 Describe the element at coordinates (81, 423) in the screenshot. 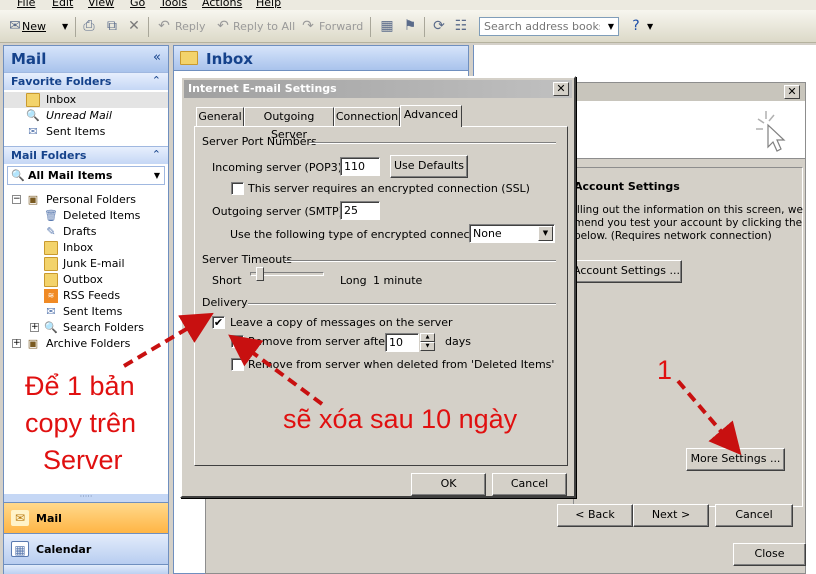

I see `annotation-left-line-2: copy trên` at that location.